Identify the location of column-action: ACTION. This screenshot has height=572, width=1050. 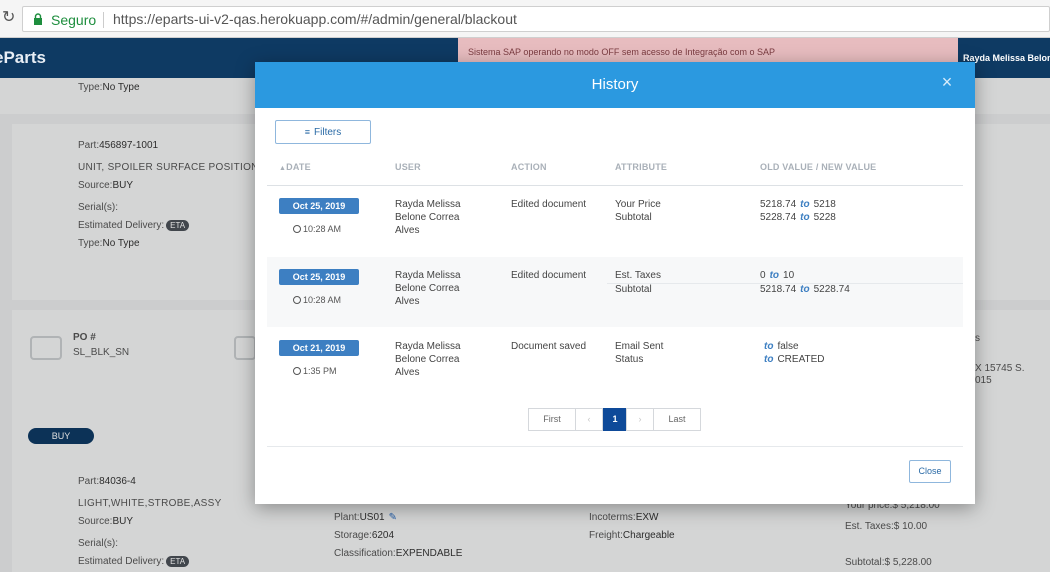
(529, 167).